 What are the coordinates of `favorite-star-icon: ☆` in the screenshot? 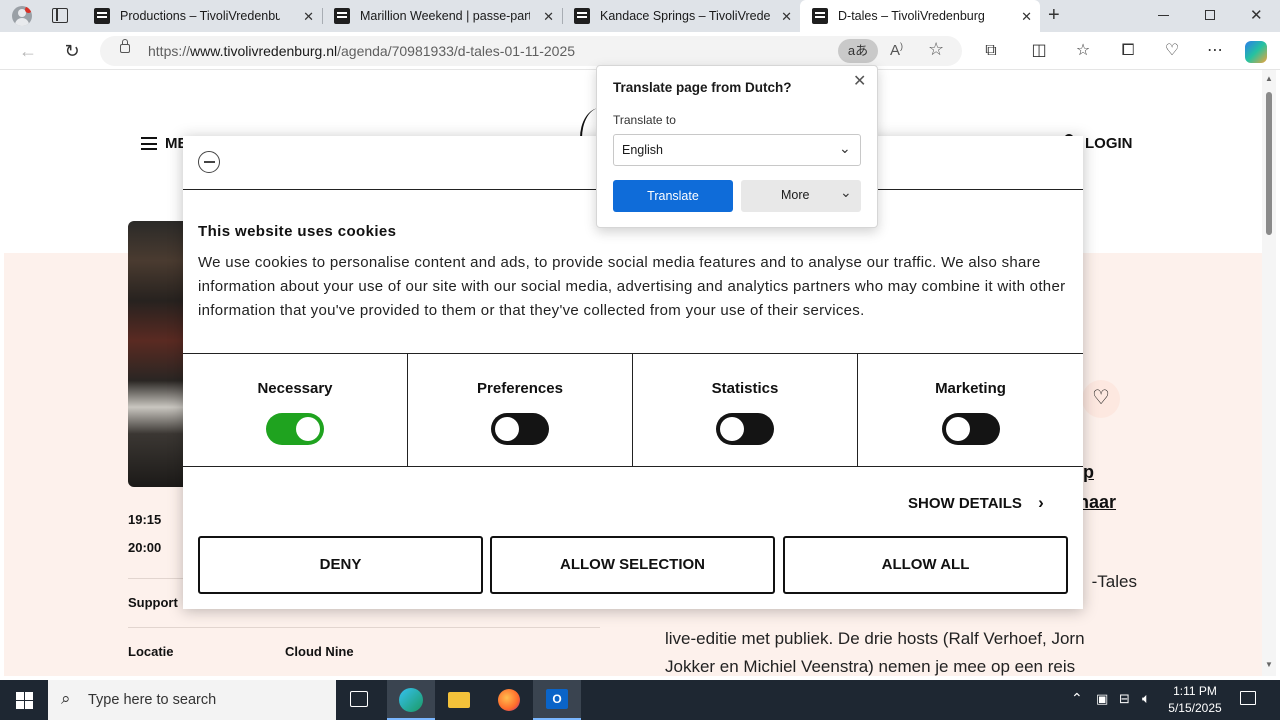 It's located at (936, 49).